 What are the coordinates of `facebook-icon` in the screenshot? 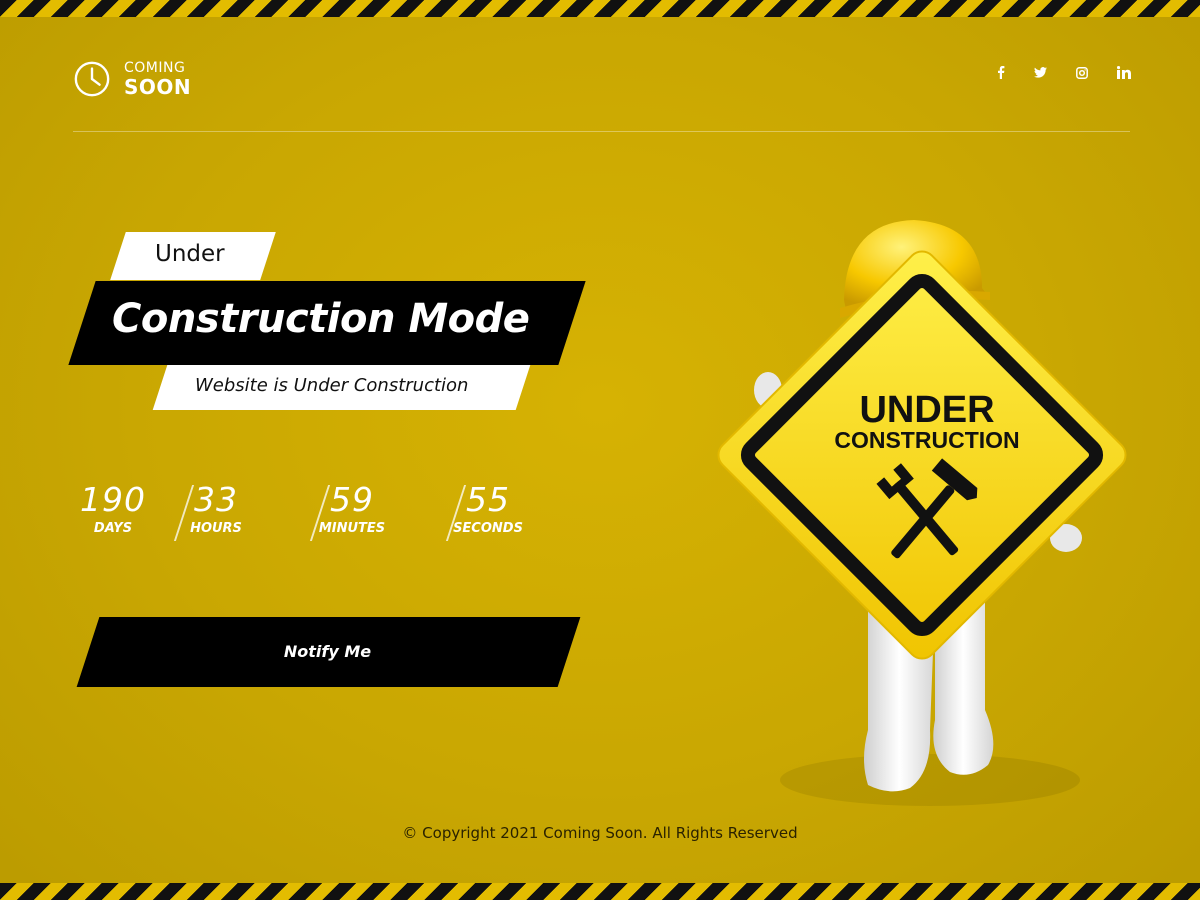 It's located at (1001, 74).